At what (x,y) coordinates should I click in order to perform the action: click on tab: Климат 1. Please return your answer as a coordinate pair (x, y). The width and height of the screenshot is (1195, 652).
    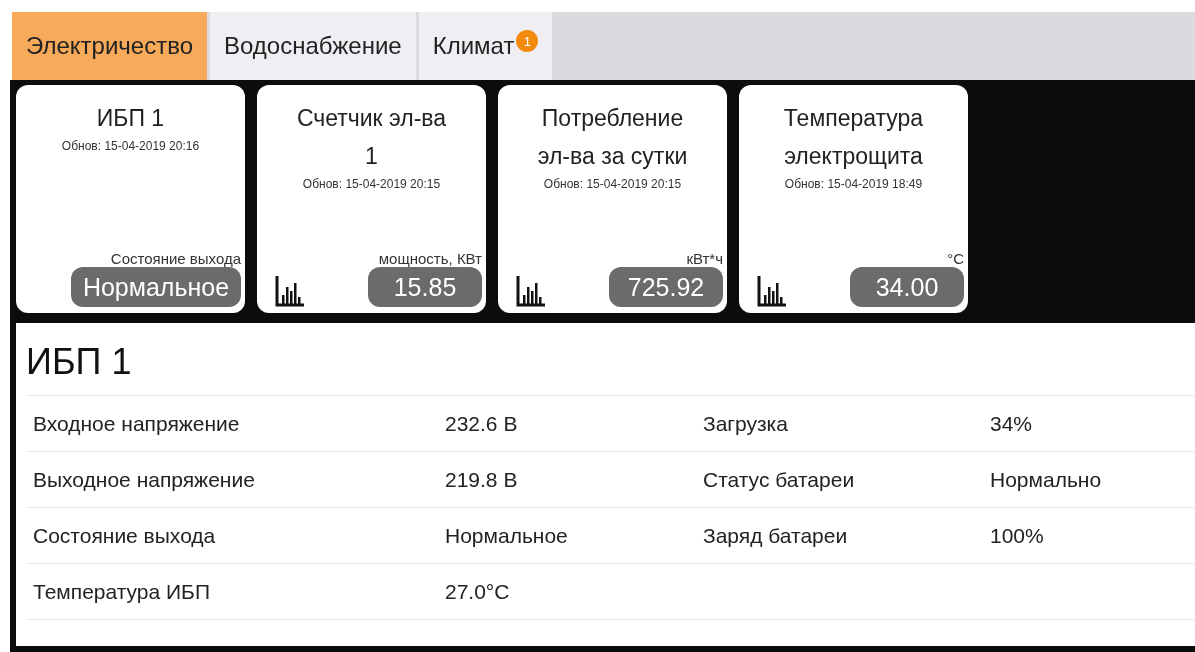
    Looking at the image, I should click on (485, 46).